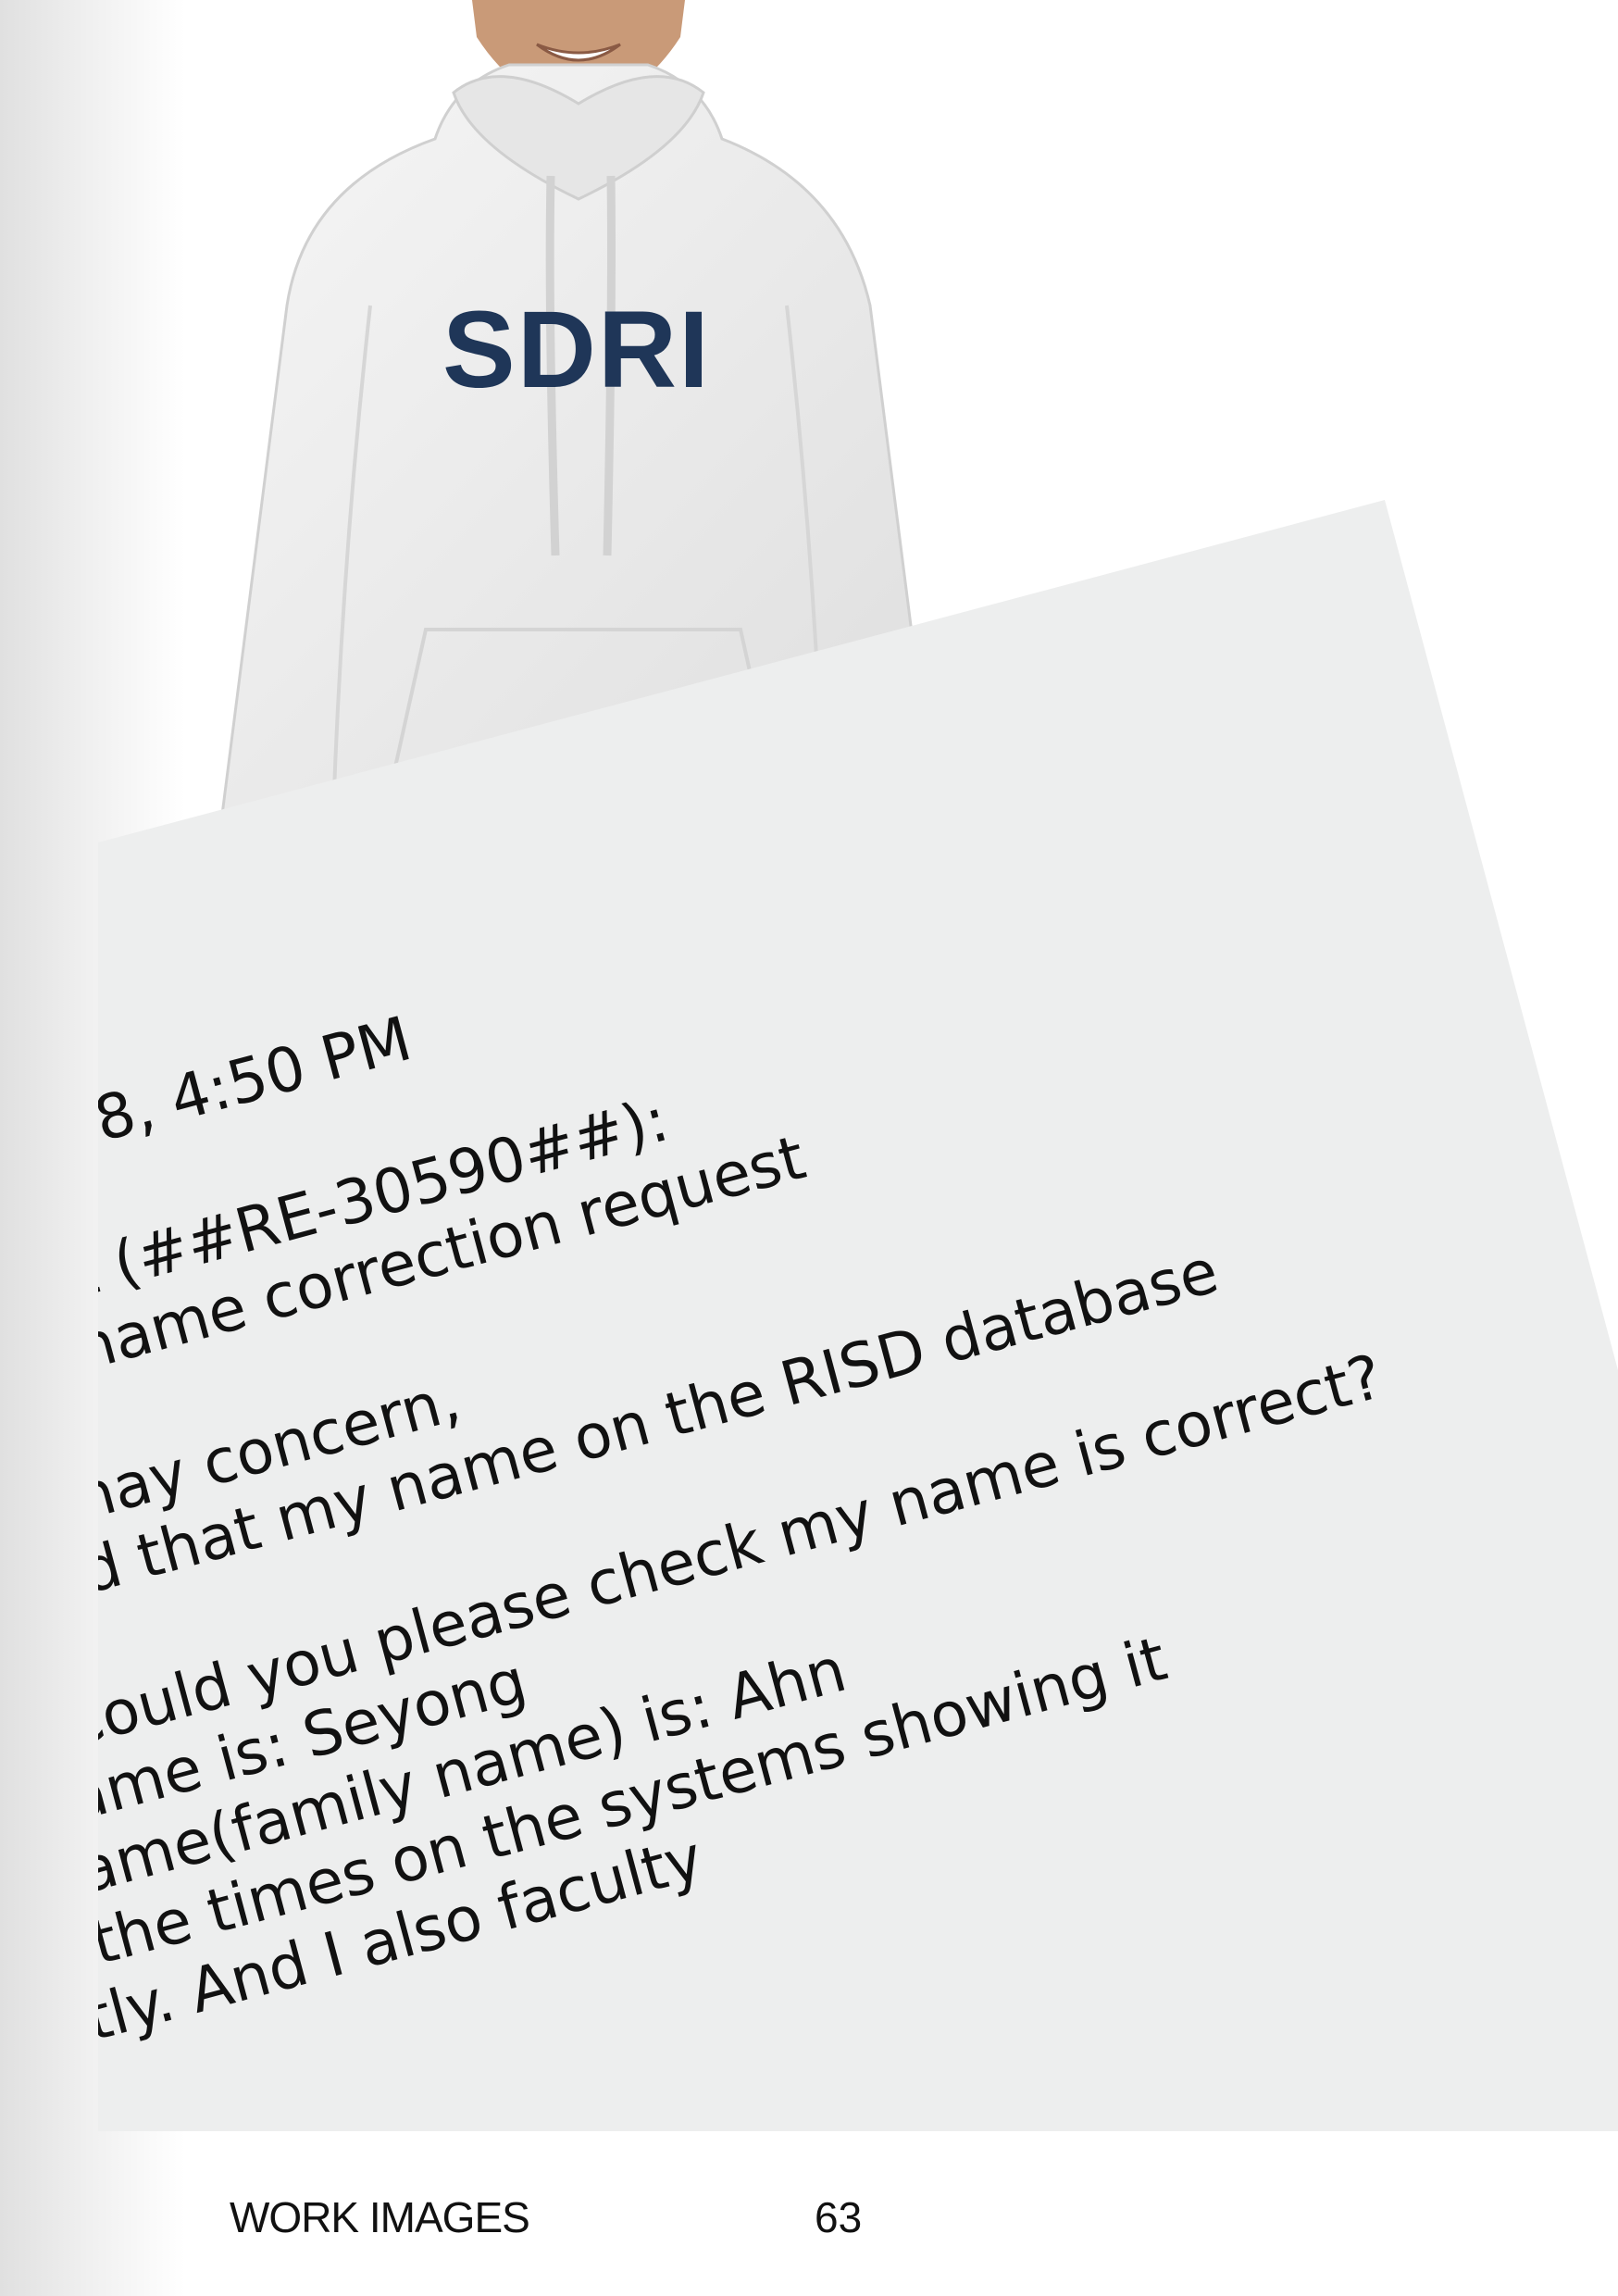  I want to click on section-label: WORK IMAGES, so click(380, 2217).